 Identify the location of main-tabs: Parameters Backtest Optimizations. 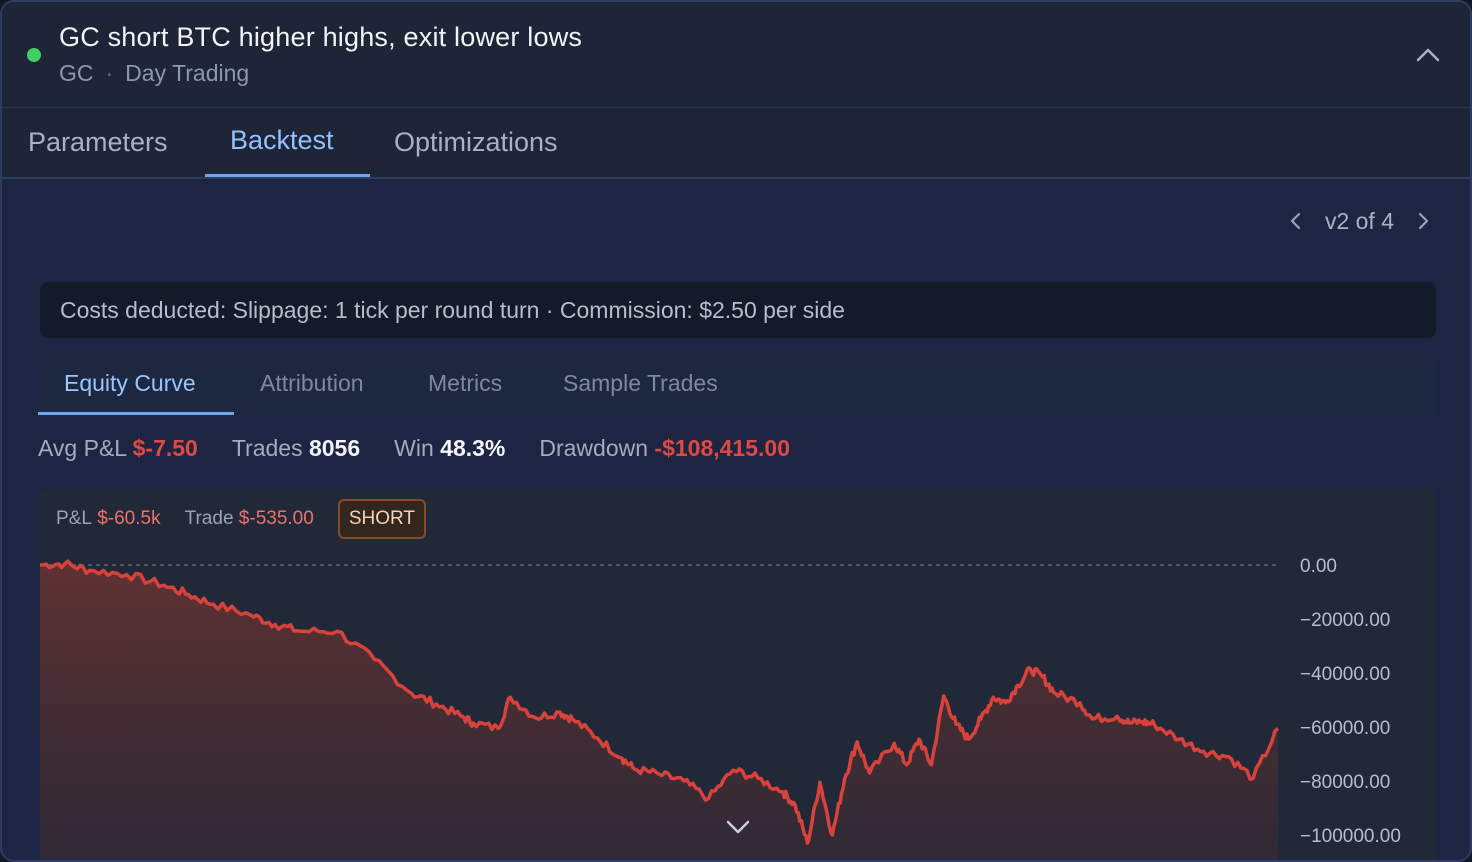
(736, 144).